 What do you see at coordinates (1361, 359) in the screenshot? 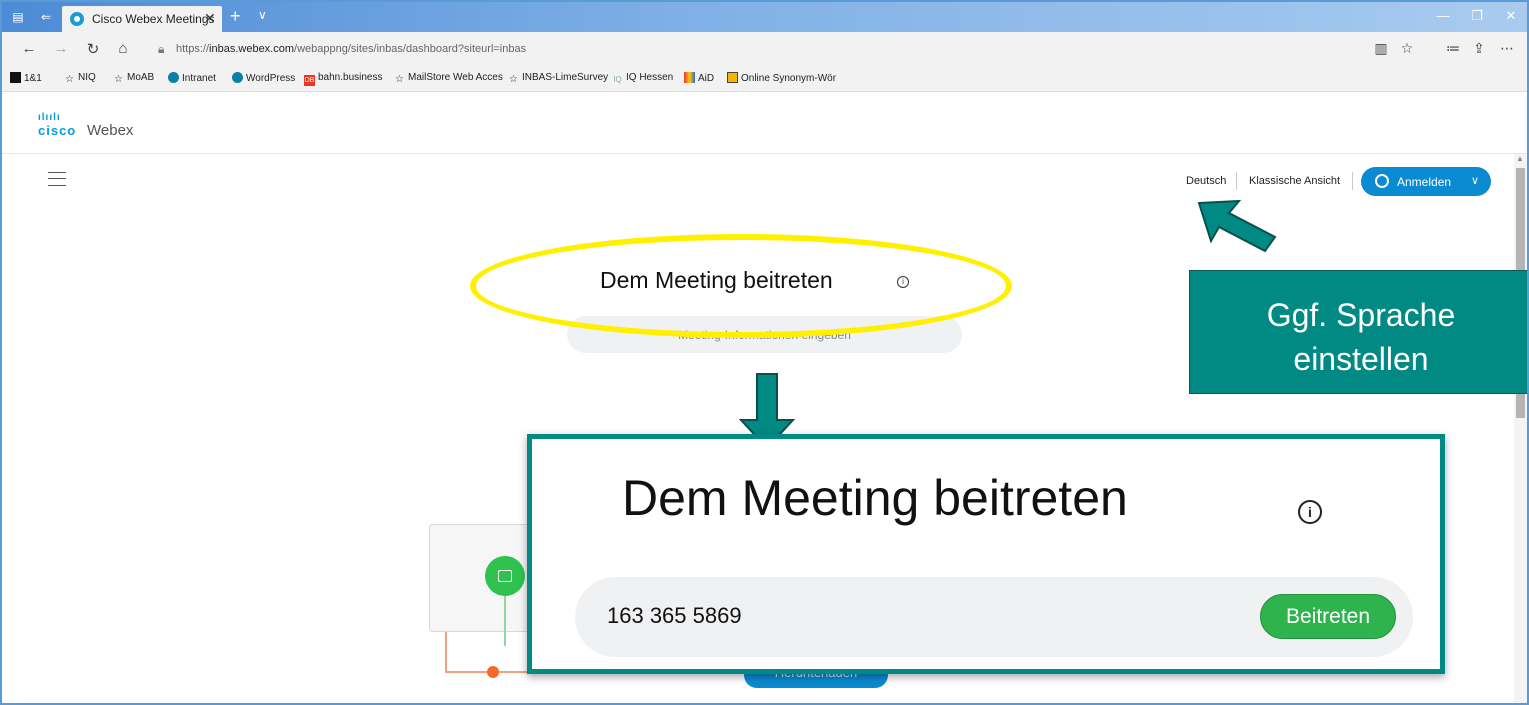
I see `callout-text-line: einstellen` at bounding box center [1361, 359].